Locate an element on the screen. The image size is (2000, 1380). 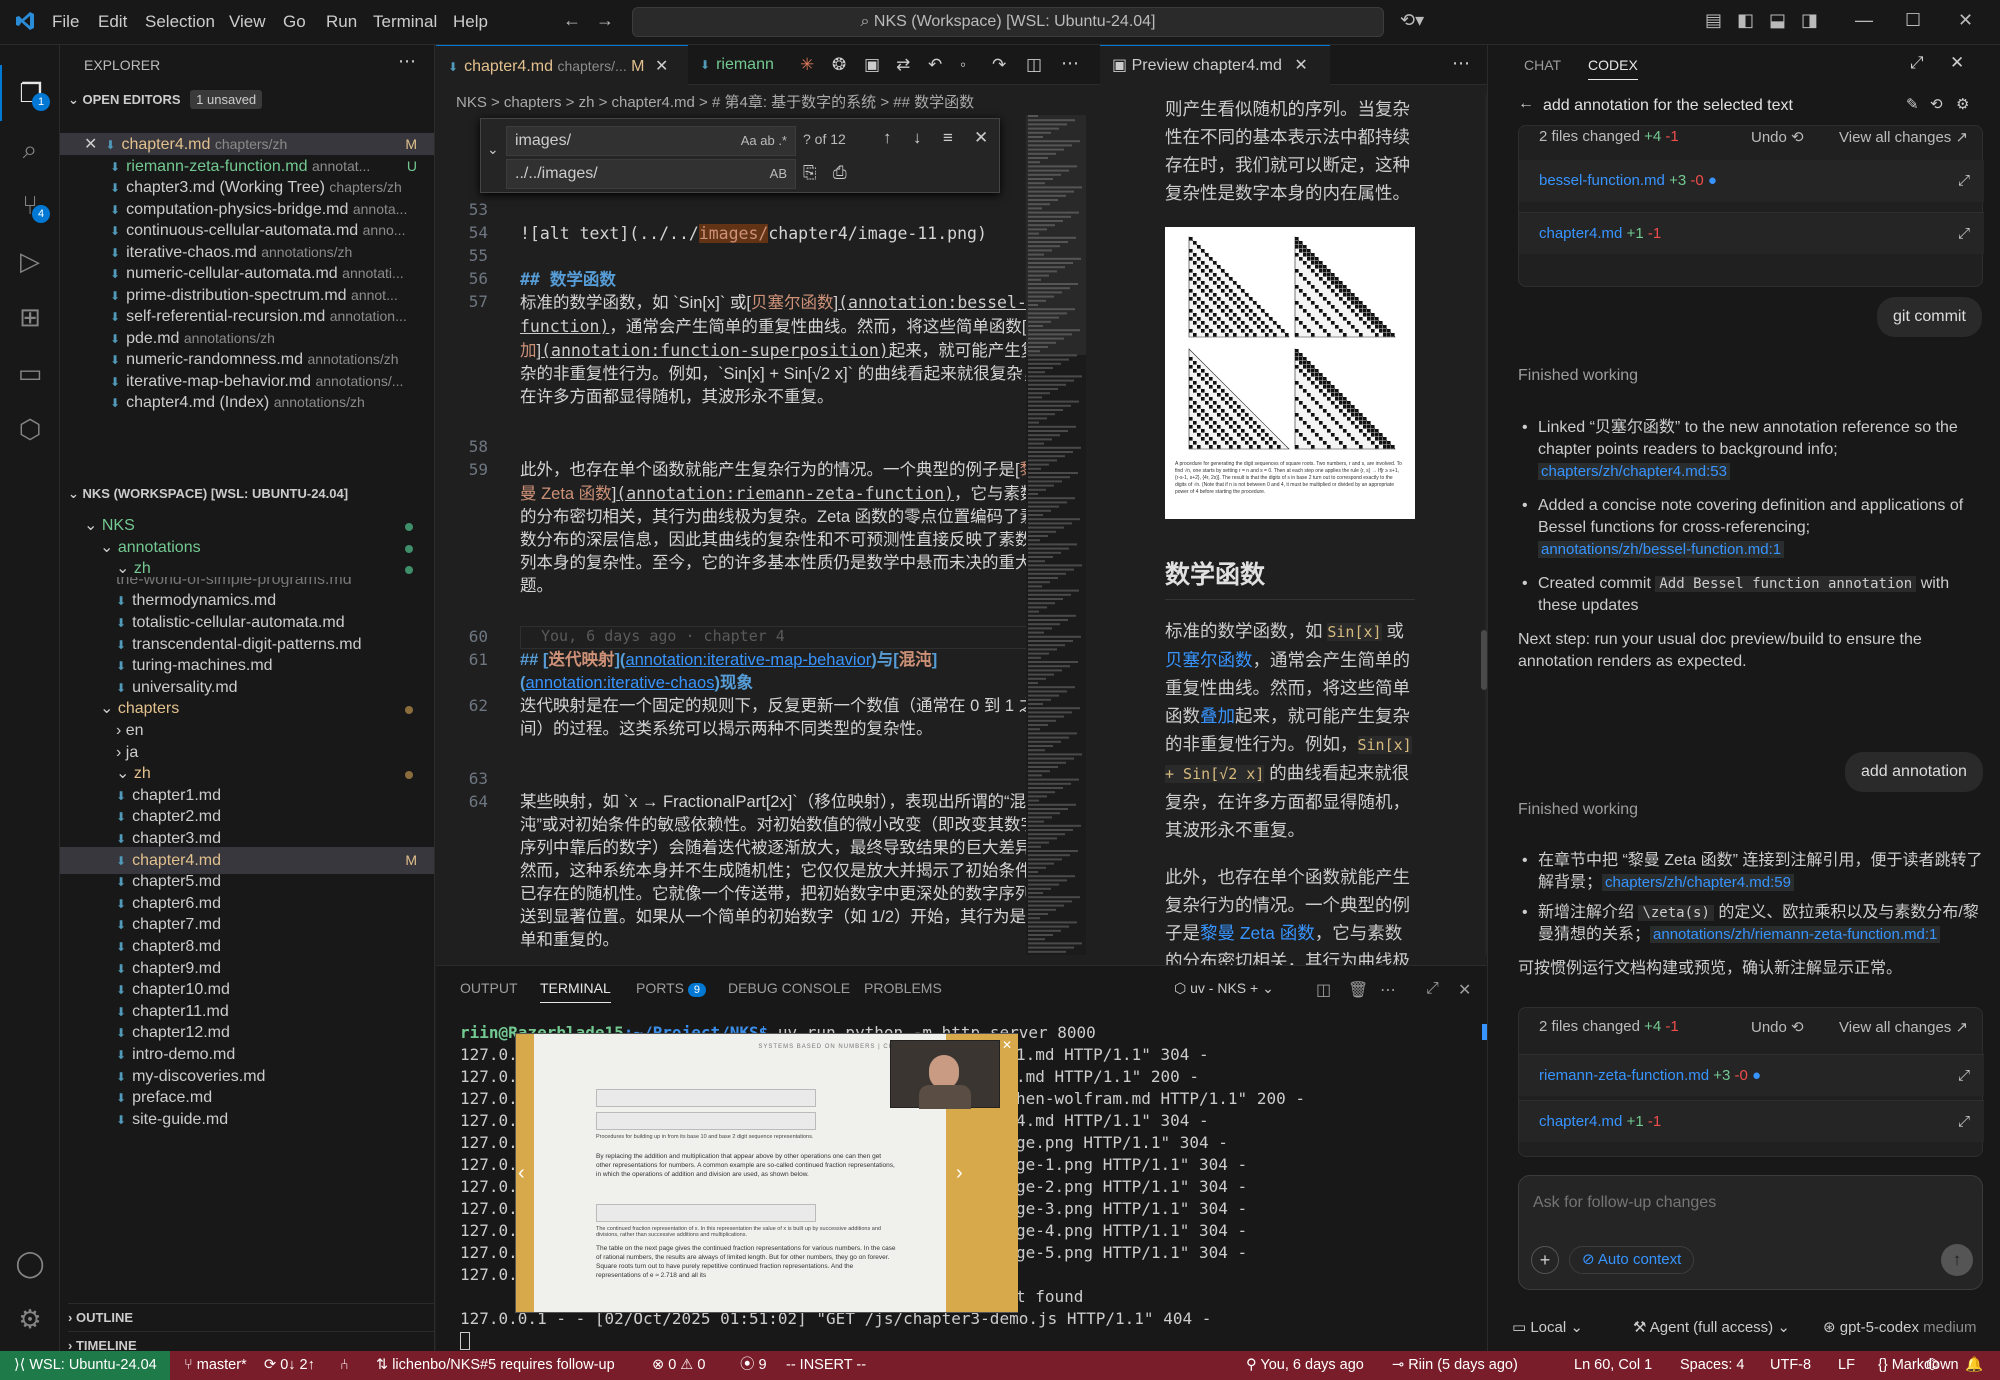
open-editor-item: ⬇ numeric-randomness.md annotations/zh is located at coordinates (247, 359).